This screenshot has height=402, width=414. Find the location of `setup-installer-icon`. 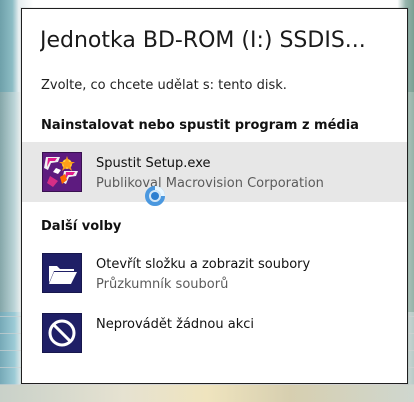

setup-installer-icon is located at coordinates (62, 172).